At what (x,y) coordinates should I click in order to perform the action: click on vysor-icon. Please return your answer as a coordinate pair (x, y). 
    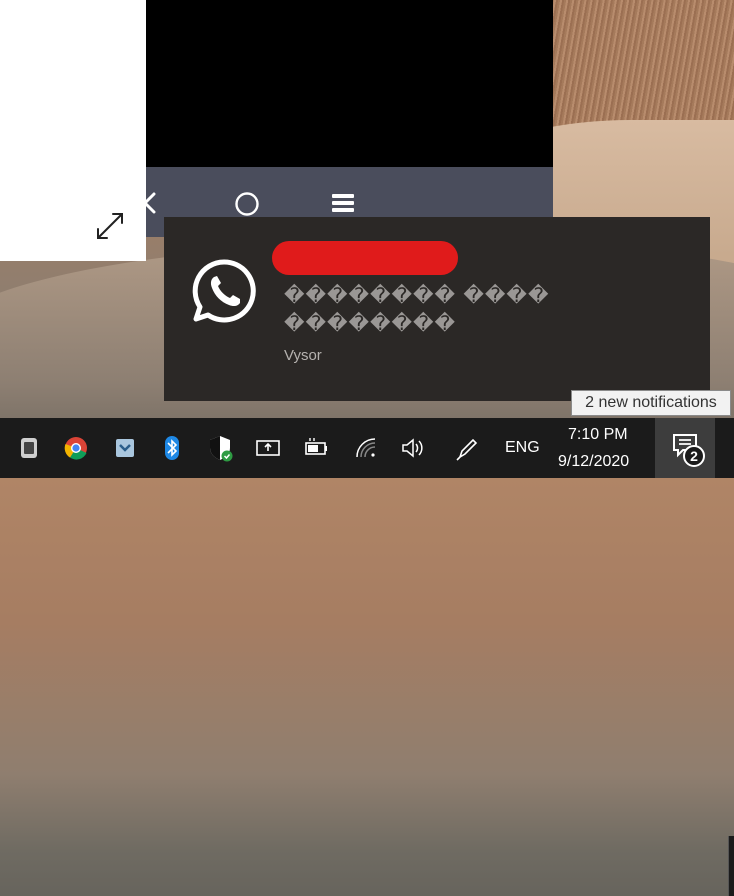
    Looking at the image, I should click on (29, 448).